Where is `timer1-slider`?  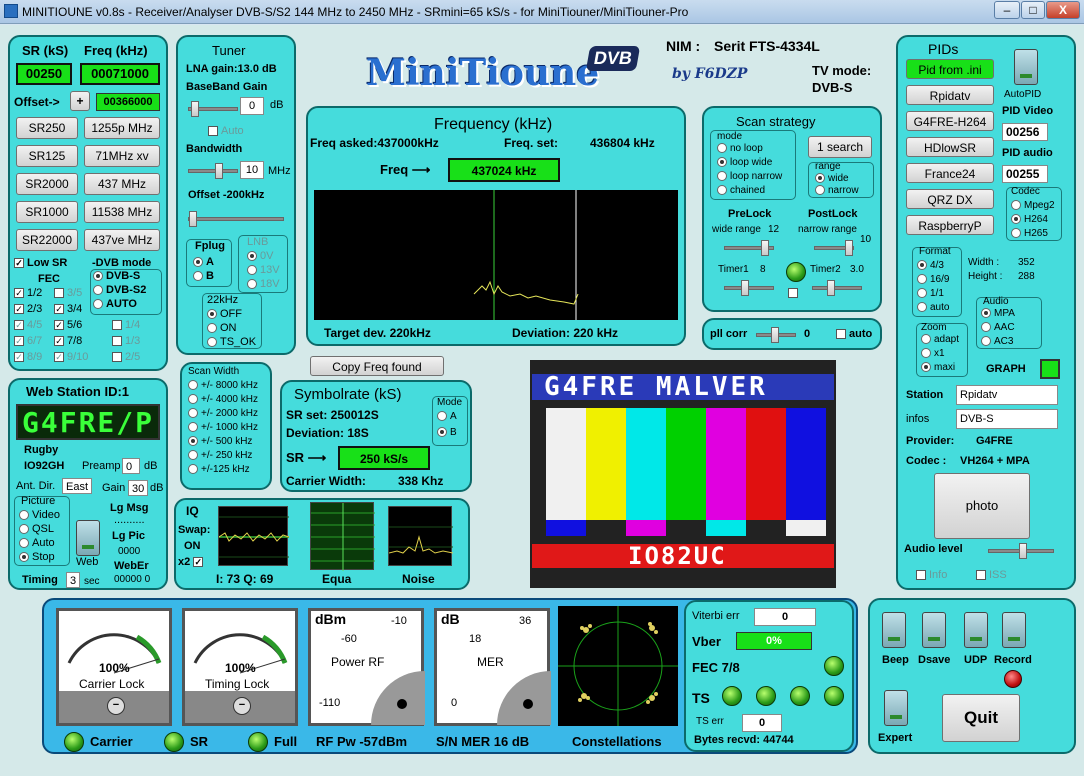 timer1-slider is located at coordinates (749, 288).